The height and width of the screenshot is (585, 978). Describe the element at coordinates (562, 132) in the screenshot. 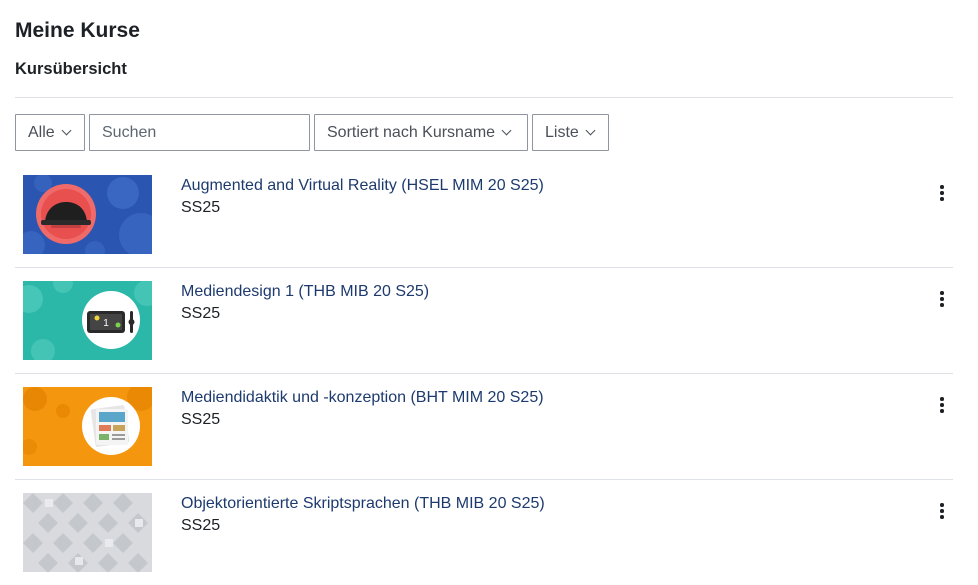

I see `view-select-value: Liste` at that location.